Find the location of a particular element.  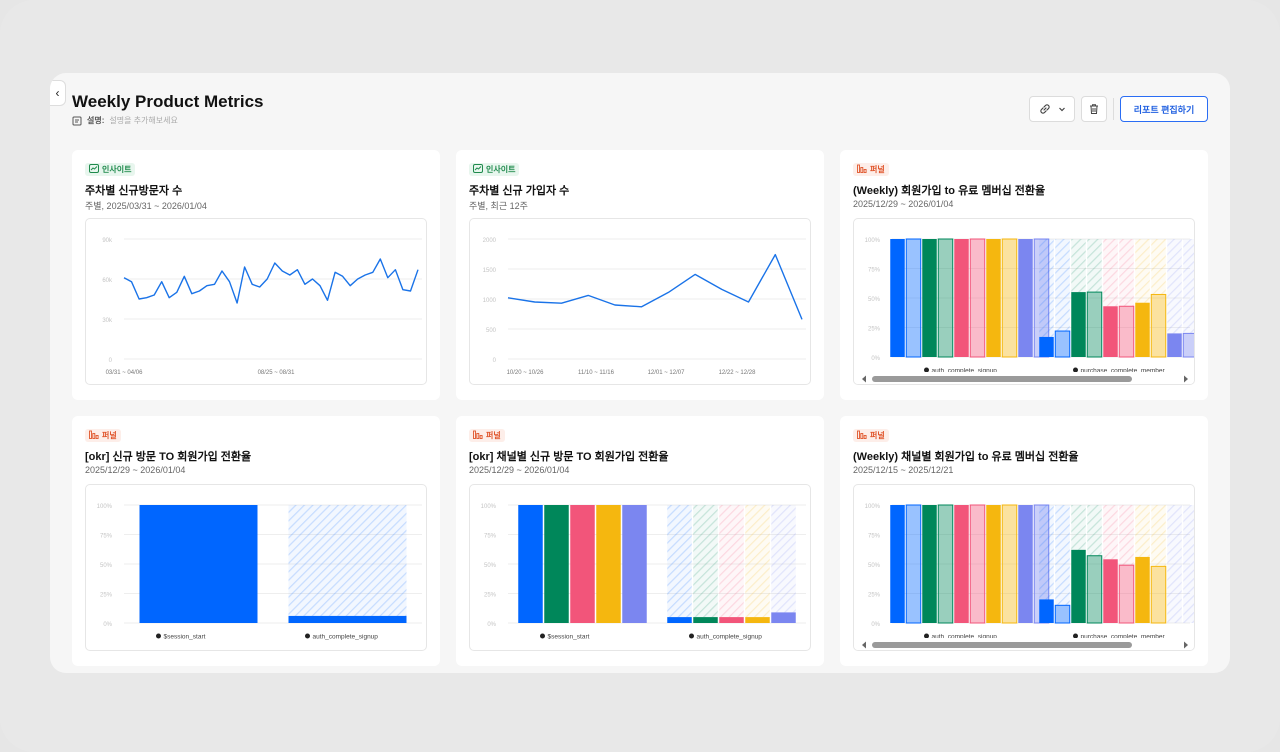

y-tick-label: 500 is located at coordinates (491, 331).